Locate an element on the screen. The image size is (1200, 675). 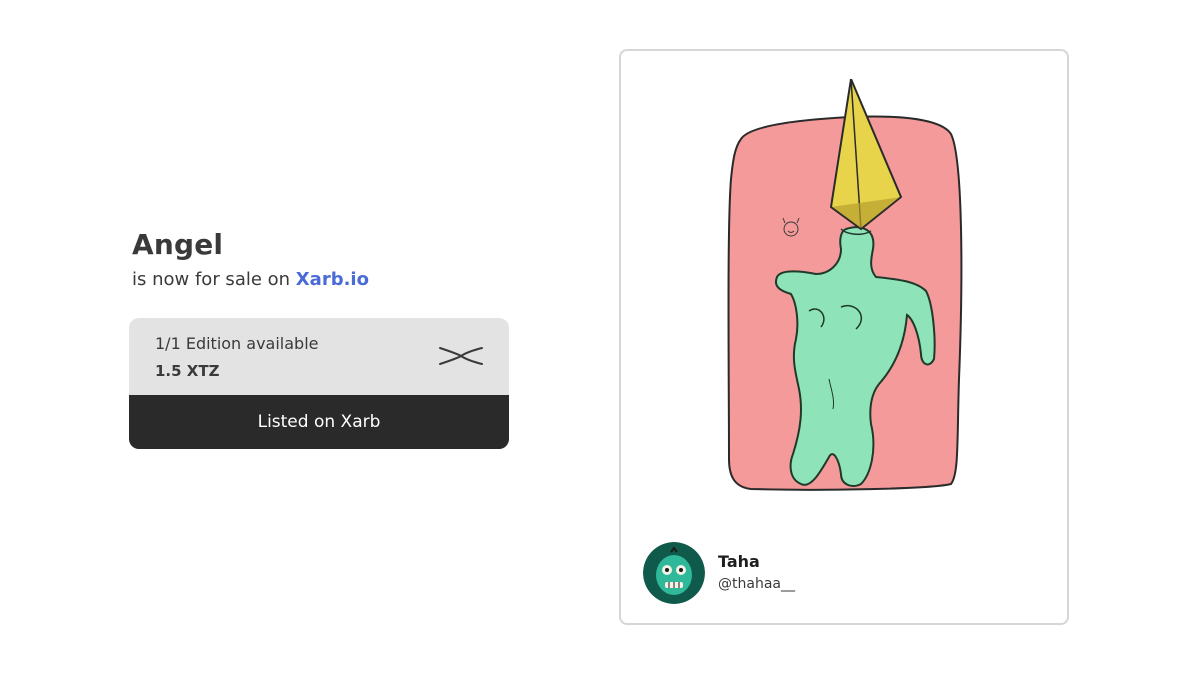
artwork-title: Angel is located at coordinates (178, 244).